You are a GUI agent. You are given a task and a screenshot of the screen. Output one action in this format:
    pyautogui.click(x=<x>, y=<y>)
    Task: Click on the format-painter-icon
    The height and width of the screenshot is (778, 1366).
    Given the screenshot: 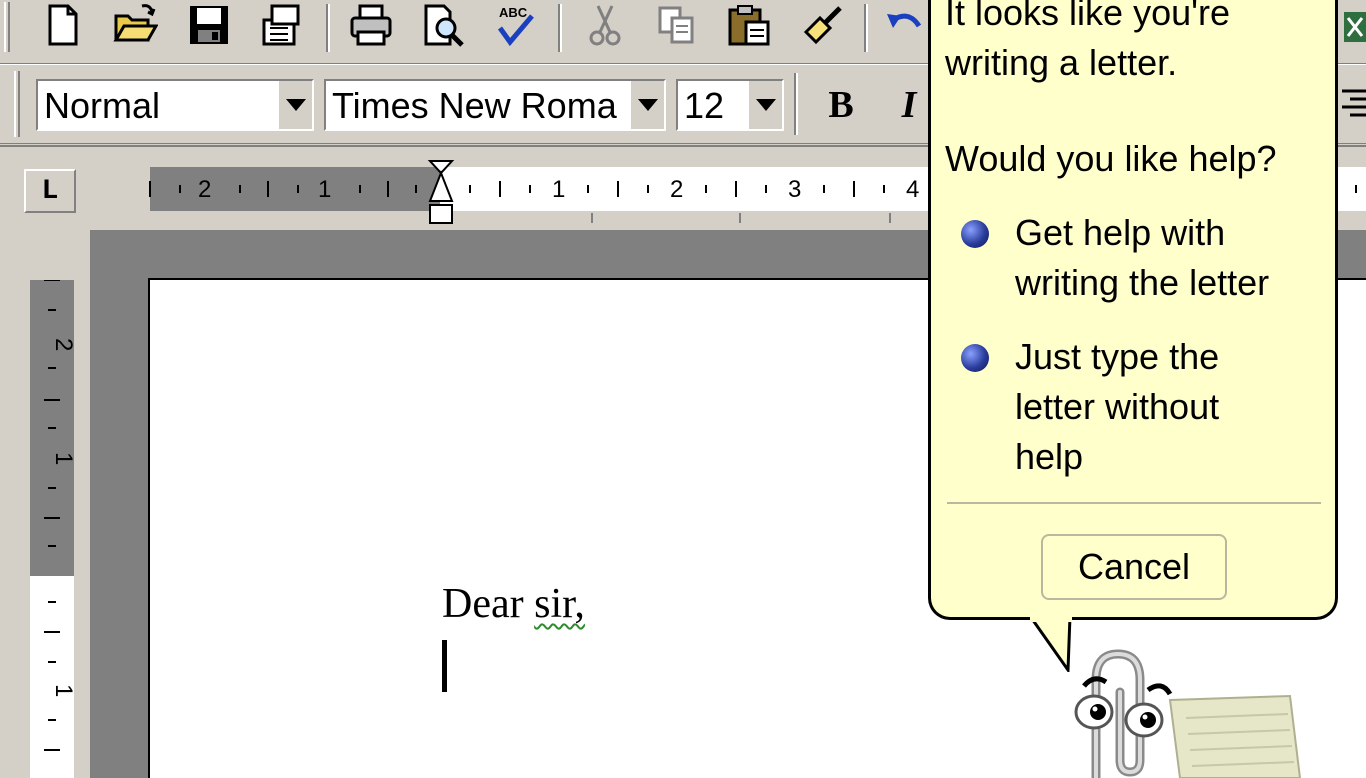 What is the action you would take?
    pyautogui.click(x=821, y=27)
    